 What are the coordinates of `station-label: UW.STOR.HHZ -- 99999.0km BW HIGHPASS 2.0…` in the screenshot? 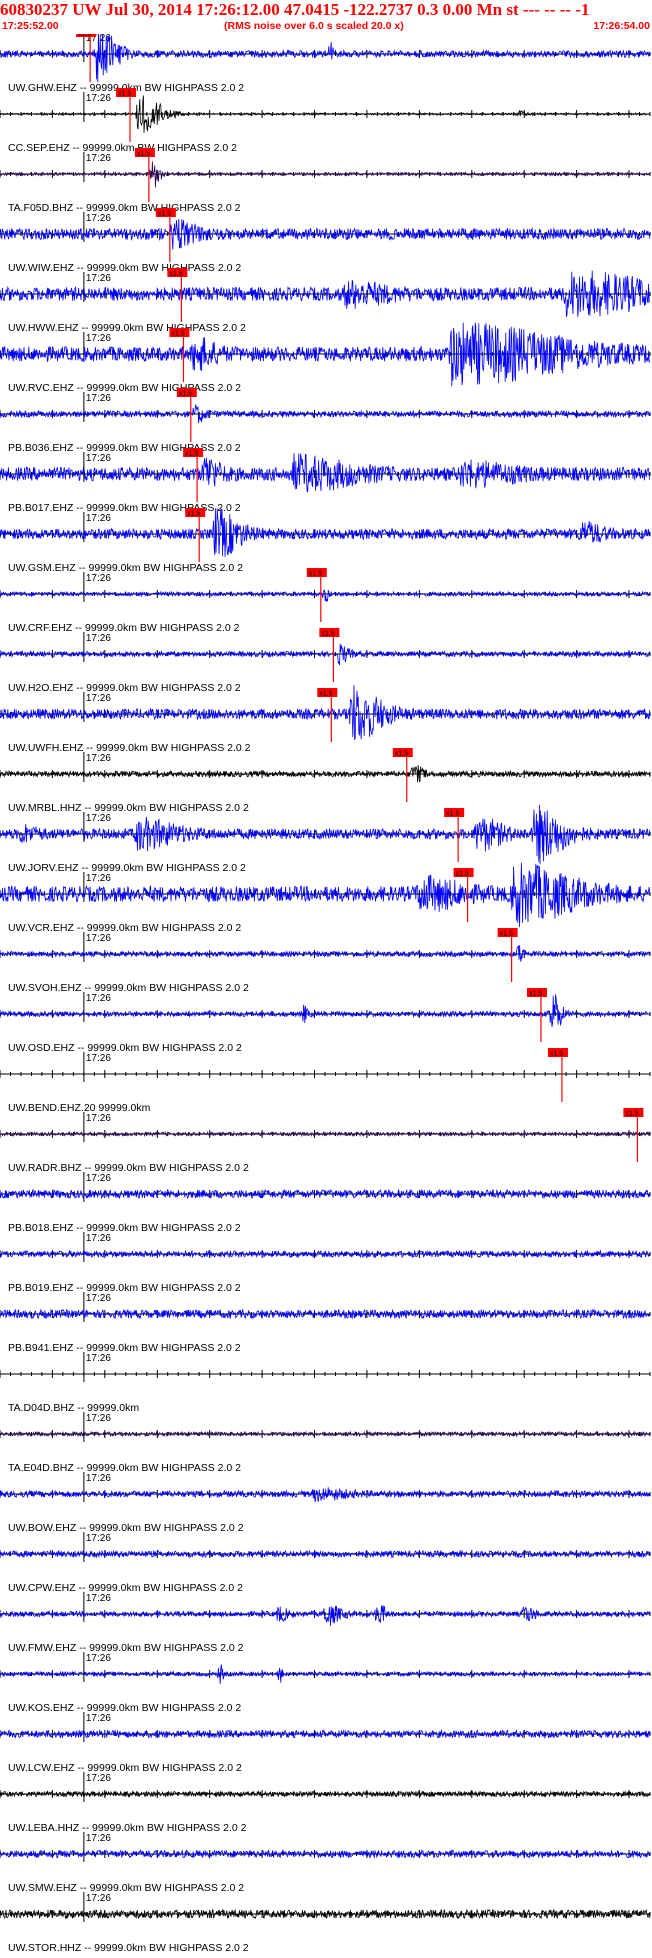 It's located at (128, 1948).